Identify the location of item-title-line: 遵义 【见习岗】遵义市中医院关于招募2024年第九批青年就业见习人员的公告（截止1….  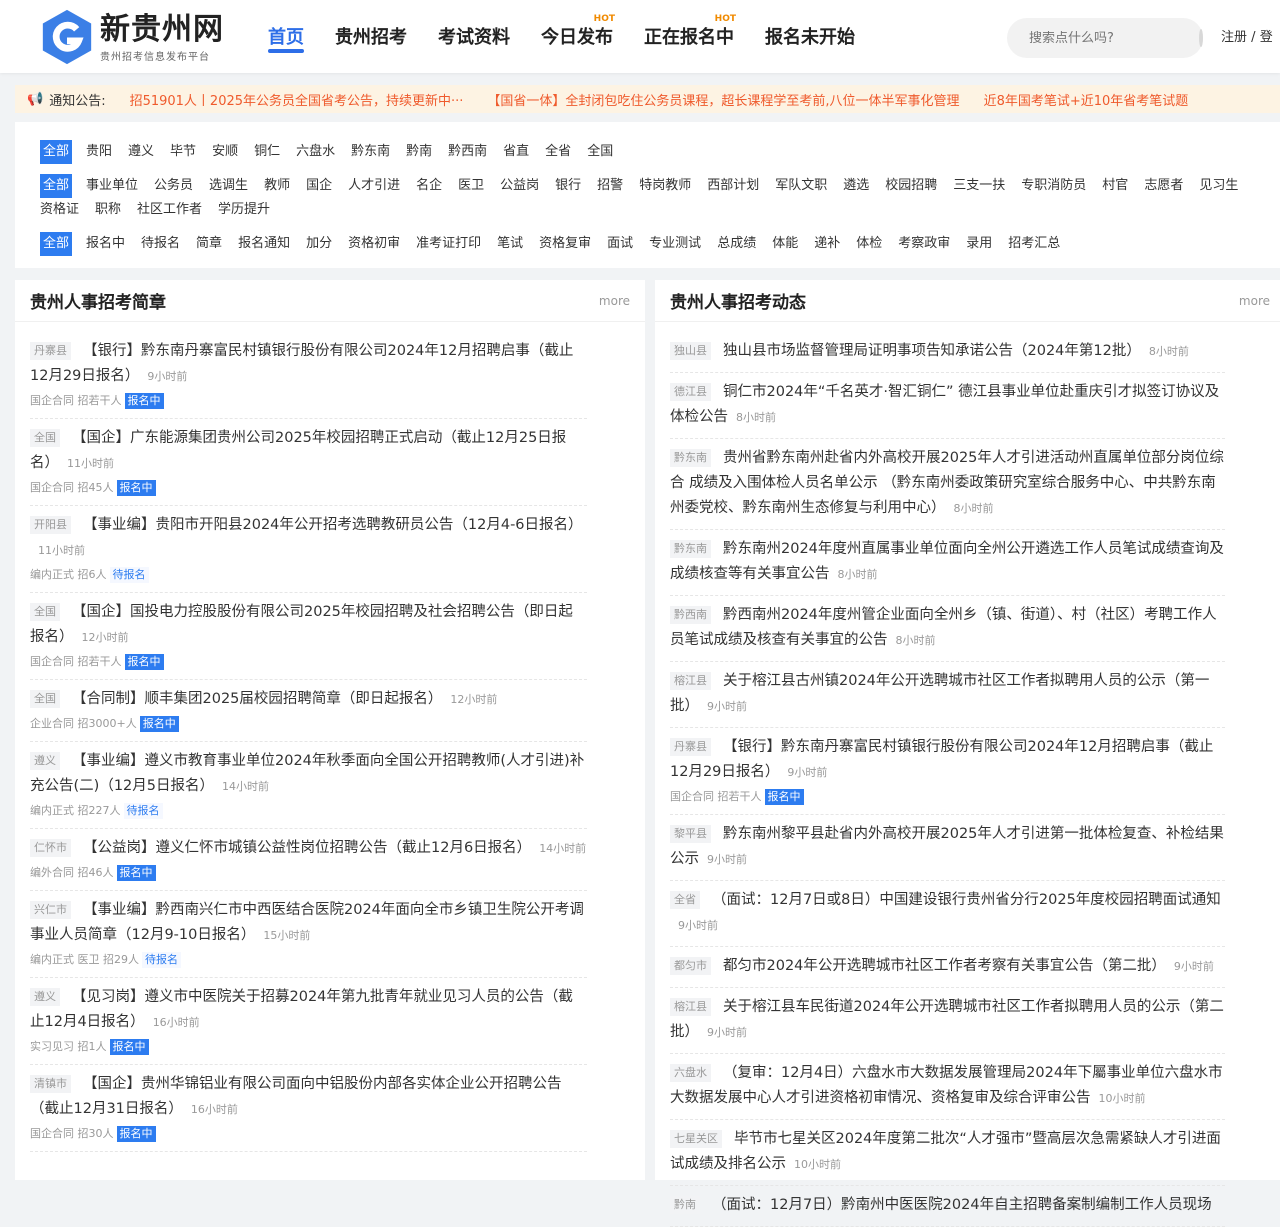
(308, 1010).